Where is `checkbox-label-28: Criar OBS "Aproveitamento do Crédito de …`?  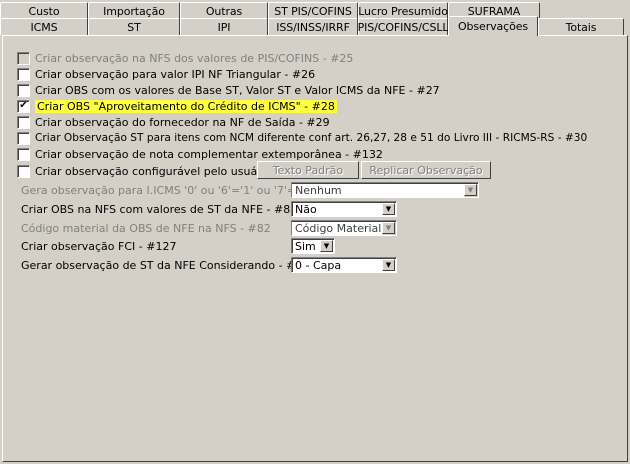
checkbox-label-28: Criar OBS "Aproveitamento do Crédito de … is located at coordinates (186, 106).